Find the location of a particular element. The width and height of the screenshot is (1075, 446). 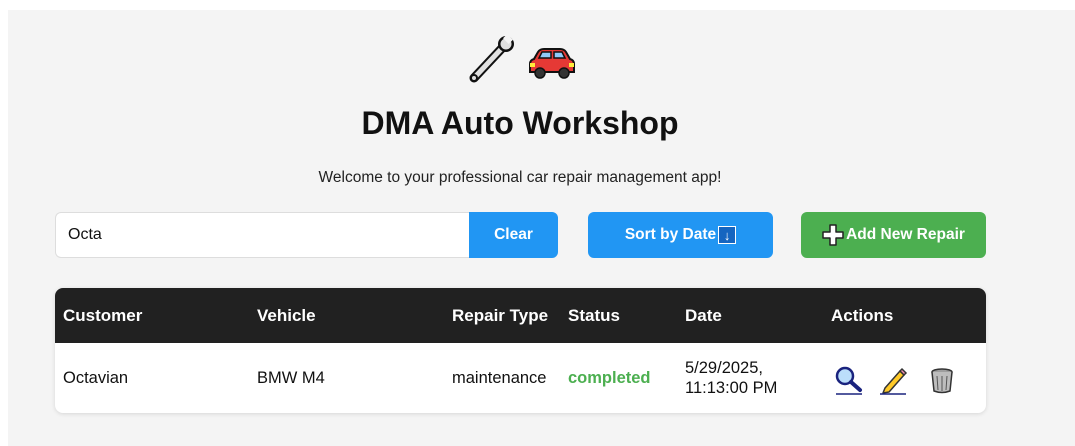

add-new-repair-button: Add New Repair is located at coordinates (893, 235).